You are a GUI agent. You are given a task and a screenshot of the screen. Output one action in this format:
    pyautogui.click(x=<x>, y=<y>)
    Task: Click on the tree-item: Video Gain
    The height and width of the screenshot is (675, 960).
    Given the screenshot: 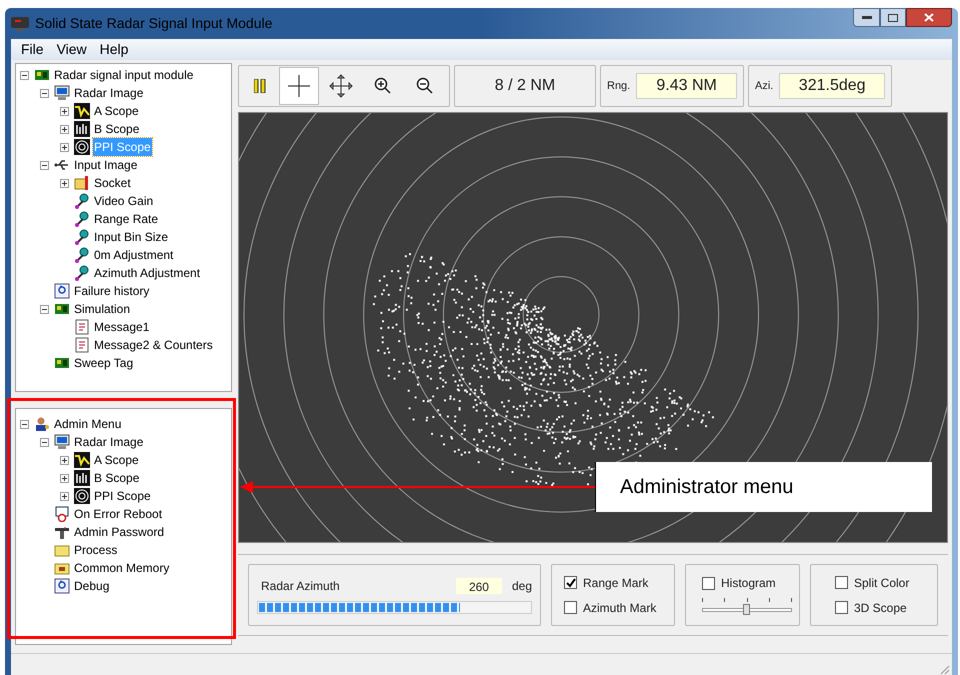 What is the action you would take?
    pyautogui.click(x=123, y=201)
    